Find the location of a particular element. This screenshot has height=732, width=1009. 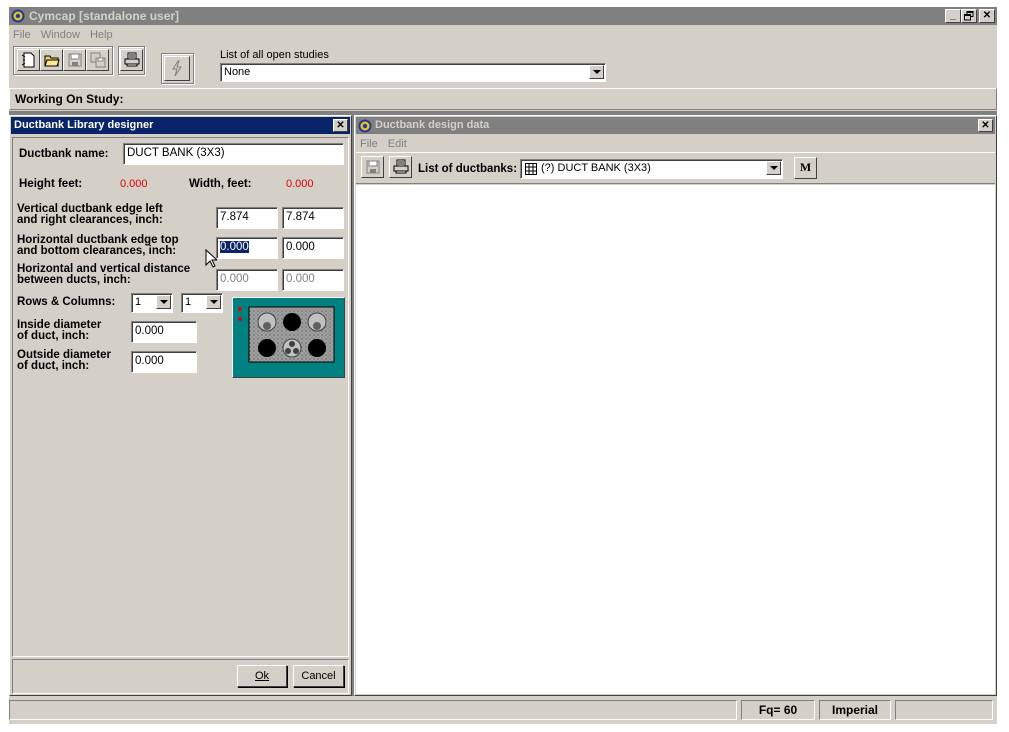

new-study-button is located at coordinates (28, 60).